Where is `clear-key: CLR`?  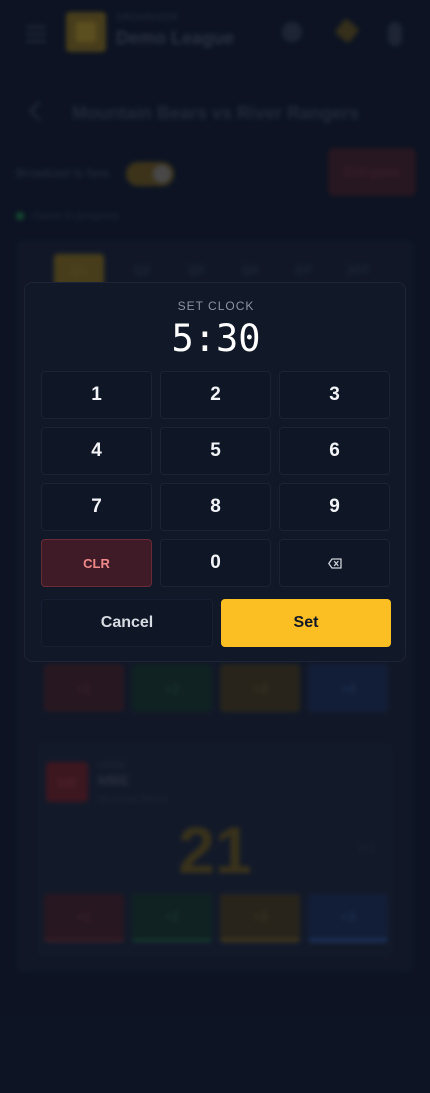 clear-key: CLR is located at coordinates (96, 563).